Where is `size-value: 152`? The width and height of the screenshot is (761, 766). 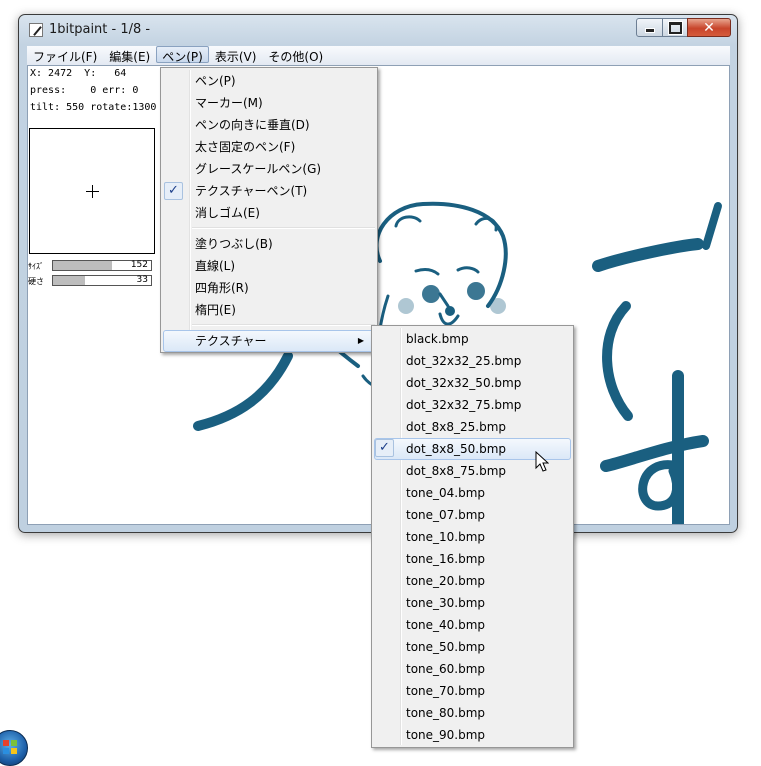
size-value: 152 is located at coordinates (139, 265).